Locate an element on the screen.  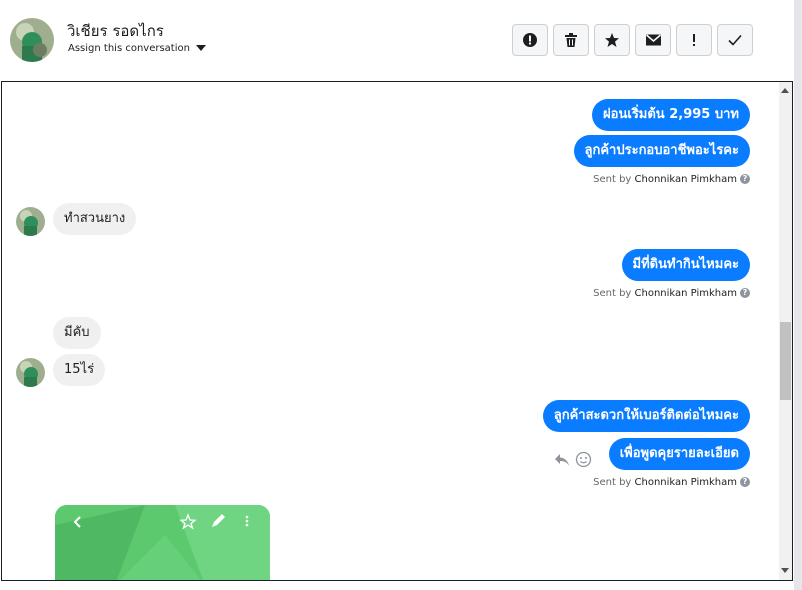
message-bubble-incoming: มีคับ is located at coordinates (77, 333).